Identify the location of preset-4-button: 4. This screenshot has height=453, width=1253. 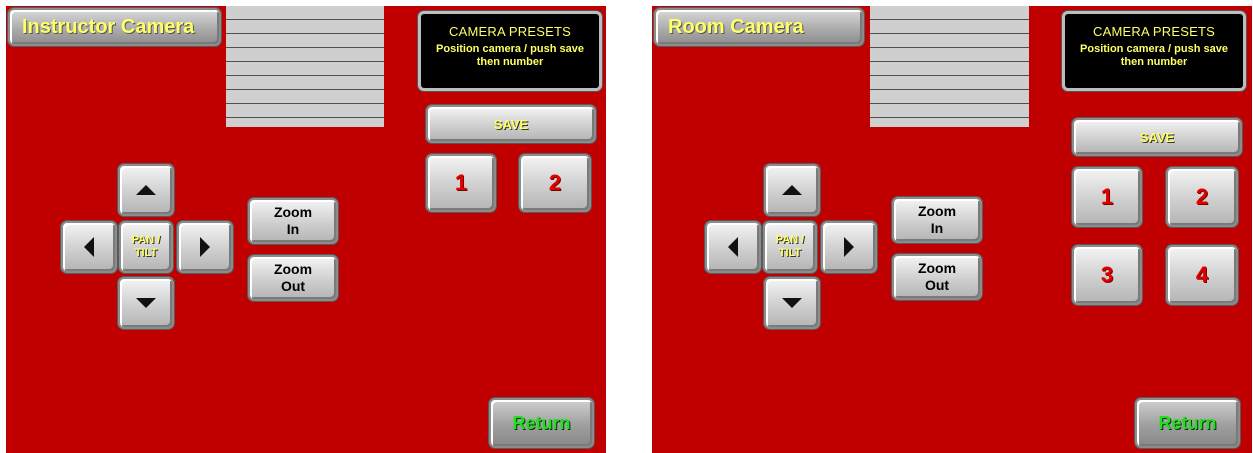
(1202, 275).